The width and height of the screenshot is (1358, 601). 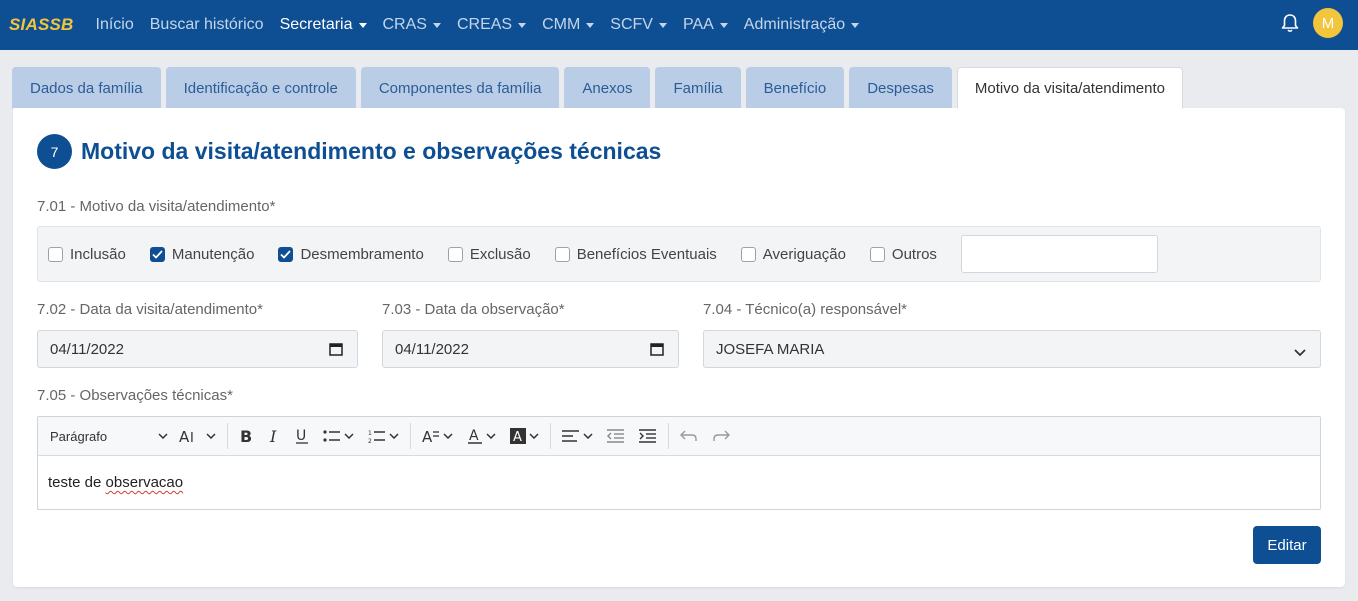 I want to click on checkbox-outros: Outros, so click(x=903, y=254).